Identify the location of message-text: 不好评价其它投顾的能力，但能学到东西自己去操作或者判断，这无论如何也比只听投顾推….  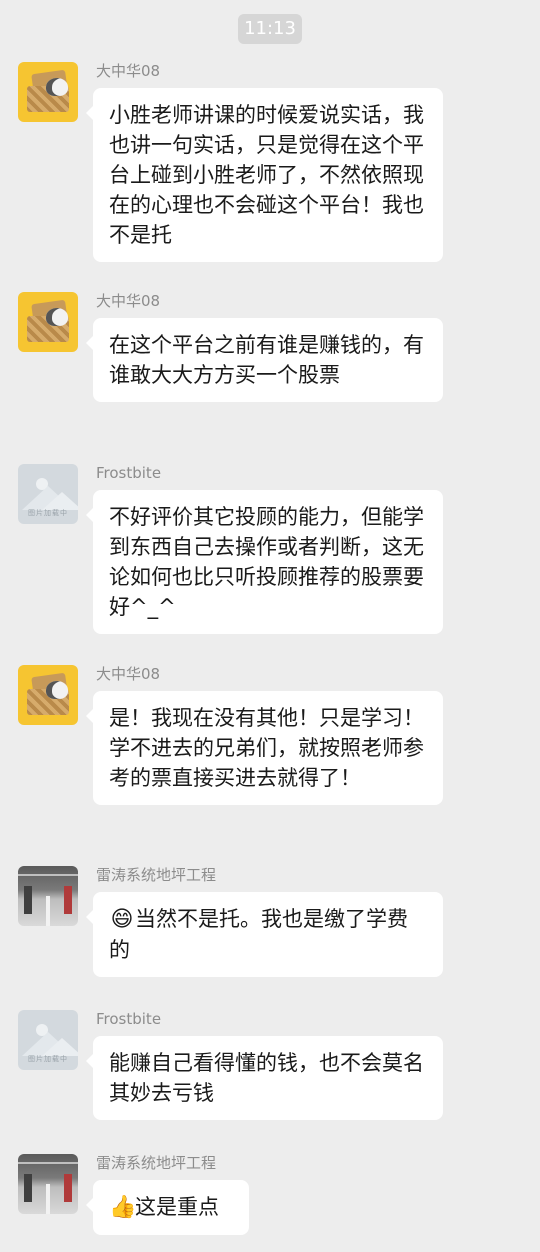
(266, 562).